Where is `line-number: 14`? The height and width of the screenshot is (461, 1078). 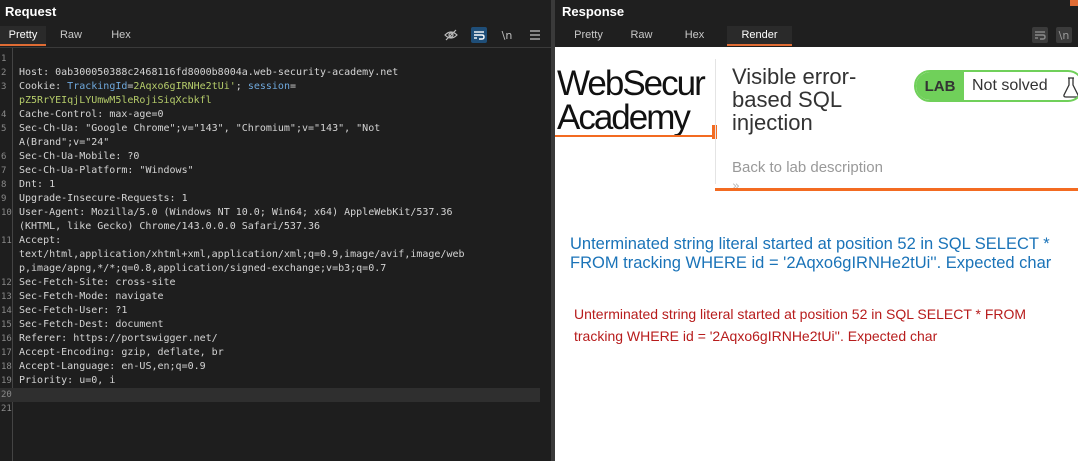 line-number: 14 is located at coordinates (6, 311).